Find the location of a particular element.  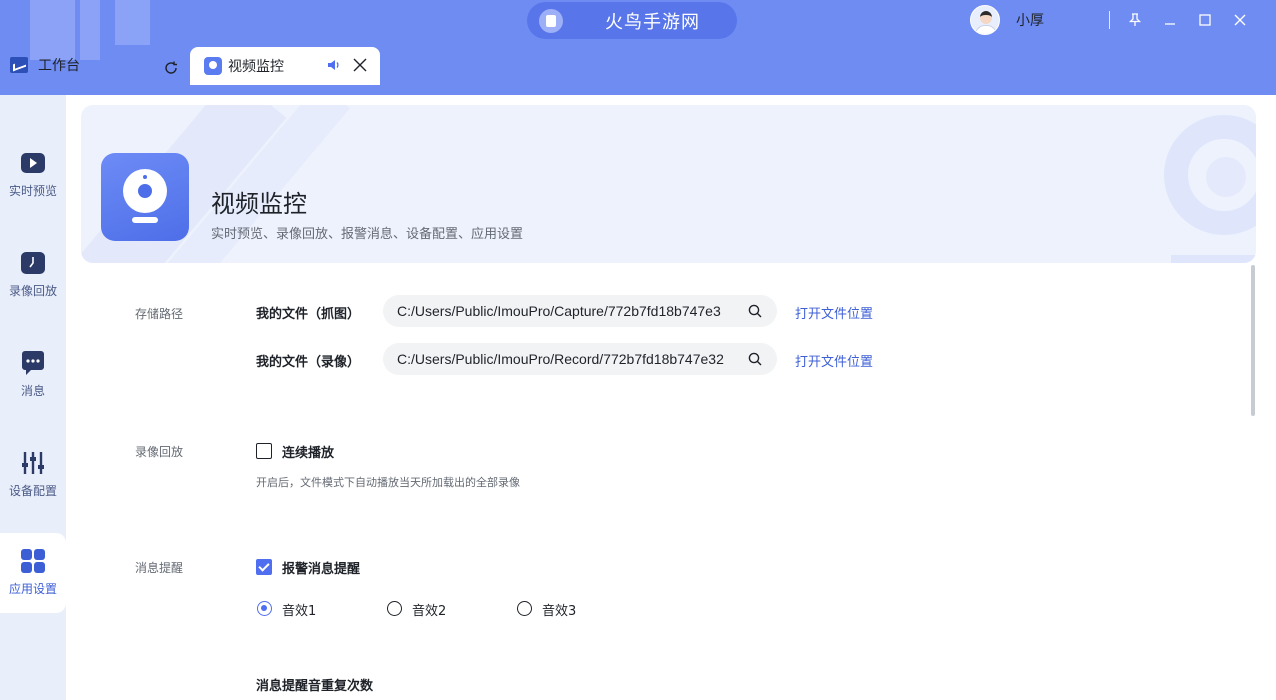

repeat-count-label: 消息提醒音重复次数 is located at coordinates (315, 686).